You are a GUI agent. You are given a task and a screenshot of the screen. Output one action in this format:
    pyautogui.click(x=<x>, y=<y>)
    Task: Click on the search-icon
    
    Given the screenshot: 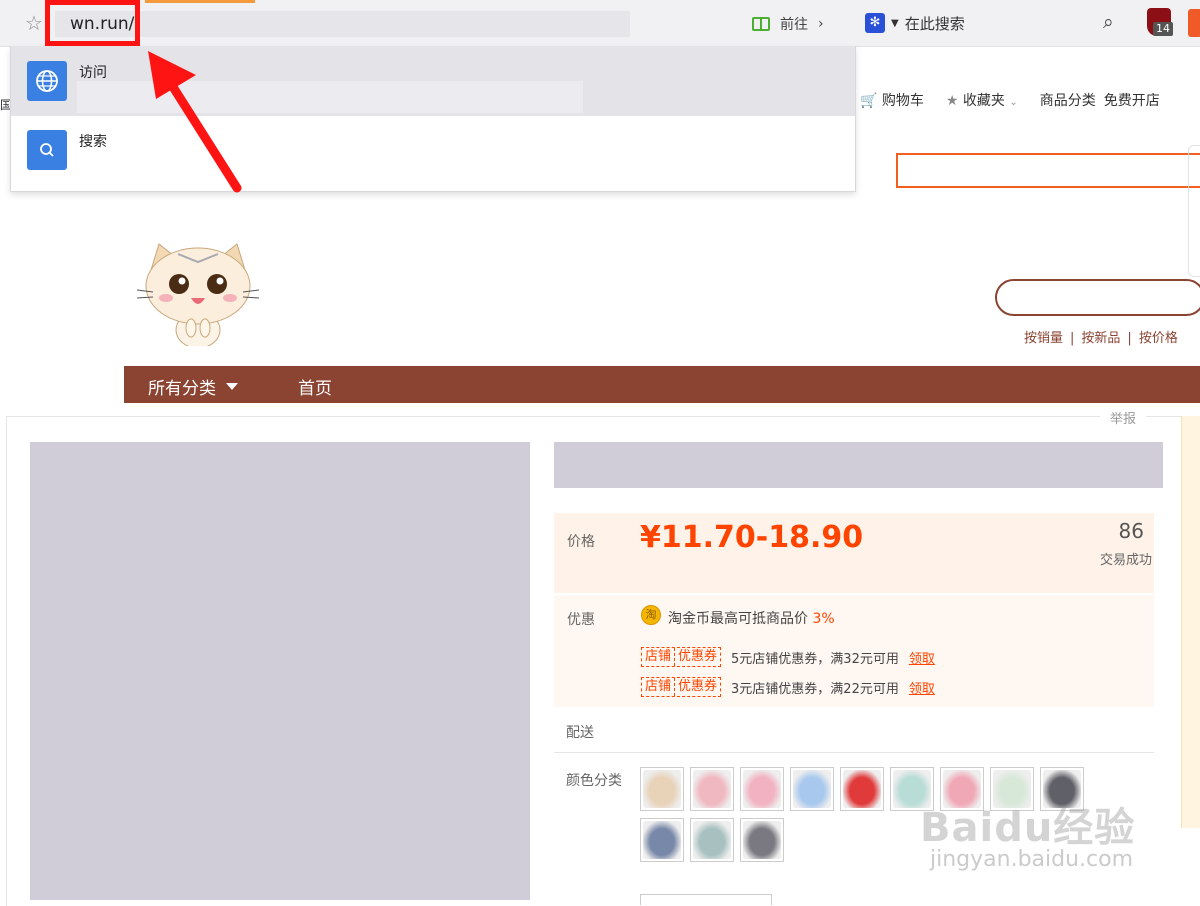 What is the action you would take?
    pyautogui.click(x=47, y=150)
    